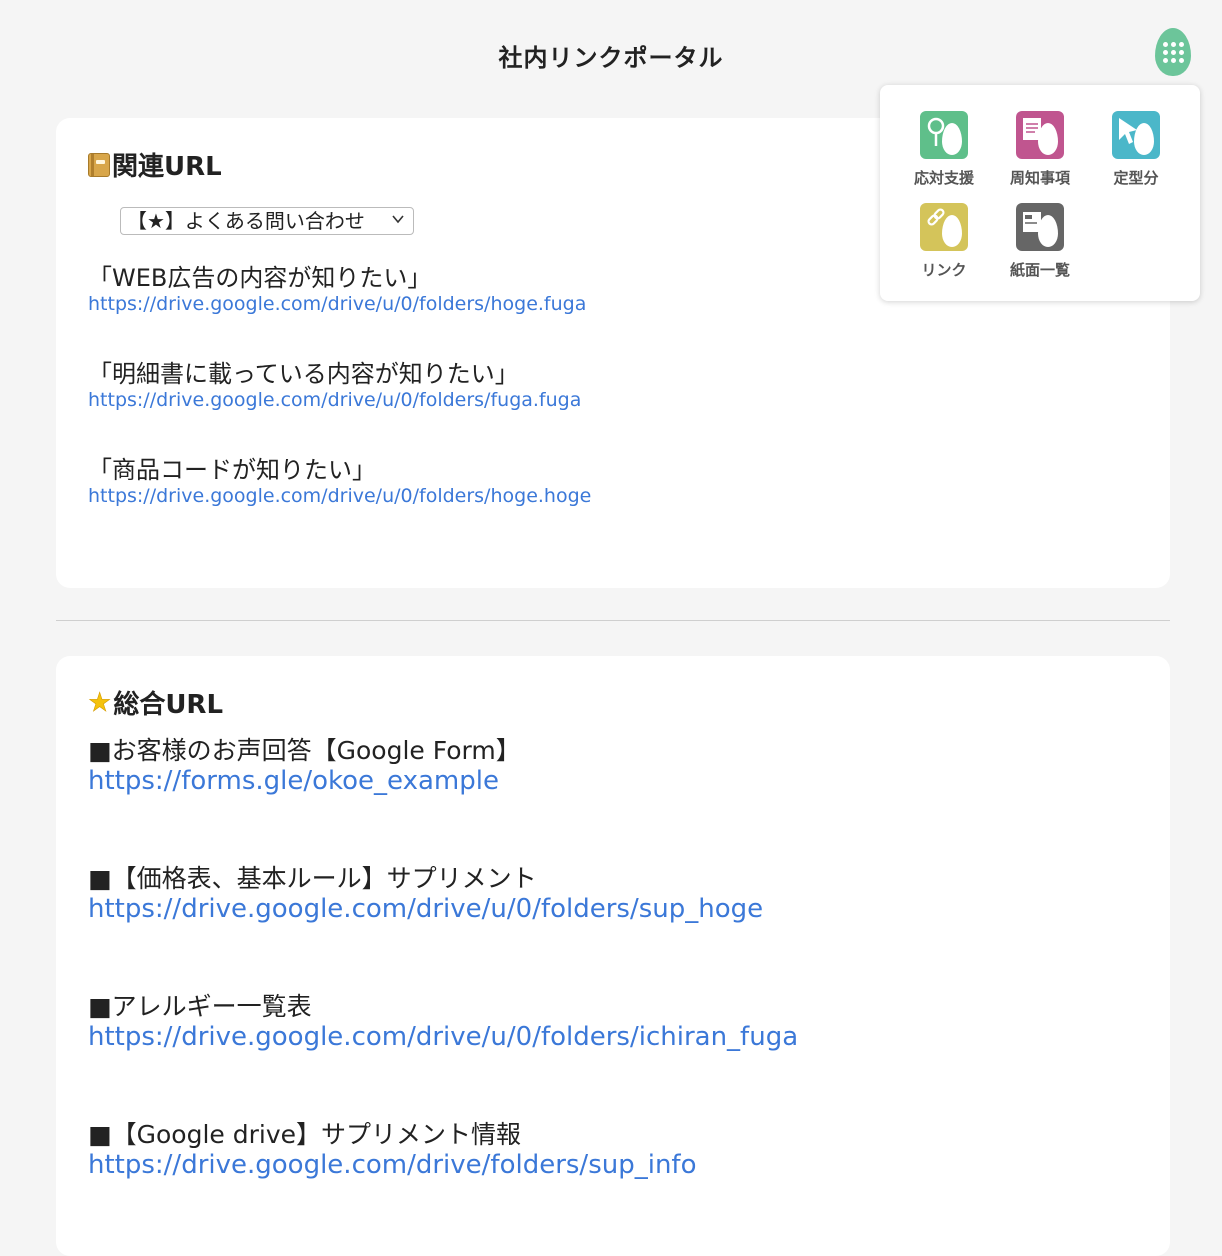  I want to click on app-label: 周知事項, so click(1039, 178).